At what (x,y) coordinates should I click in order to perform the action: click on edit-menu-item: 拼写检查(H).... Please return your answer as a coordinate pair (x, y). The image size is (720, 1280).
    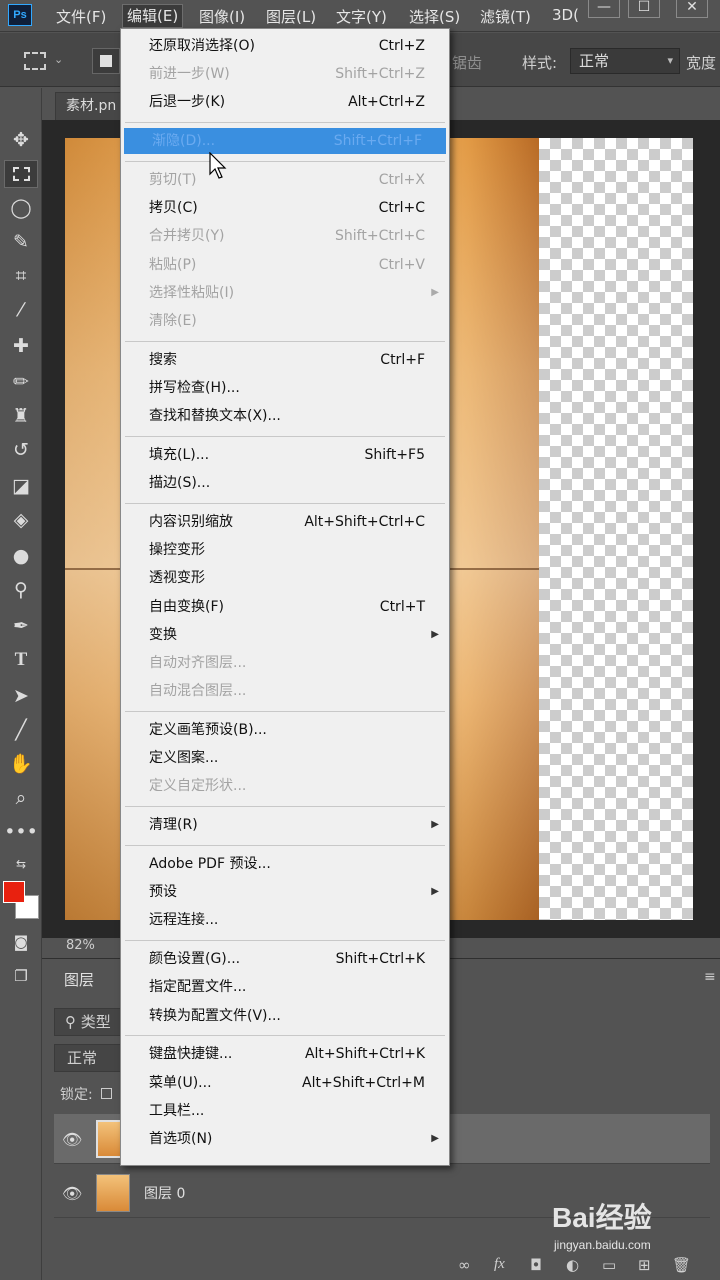
    Looking at the image, I should click on (285, 388).